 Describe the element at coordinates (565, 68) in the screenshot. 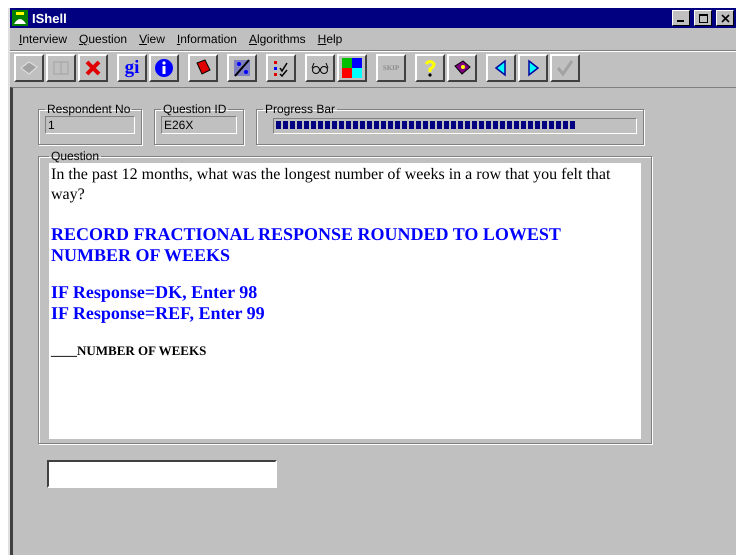

I see `checkmark-icon` at that location.